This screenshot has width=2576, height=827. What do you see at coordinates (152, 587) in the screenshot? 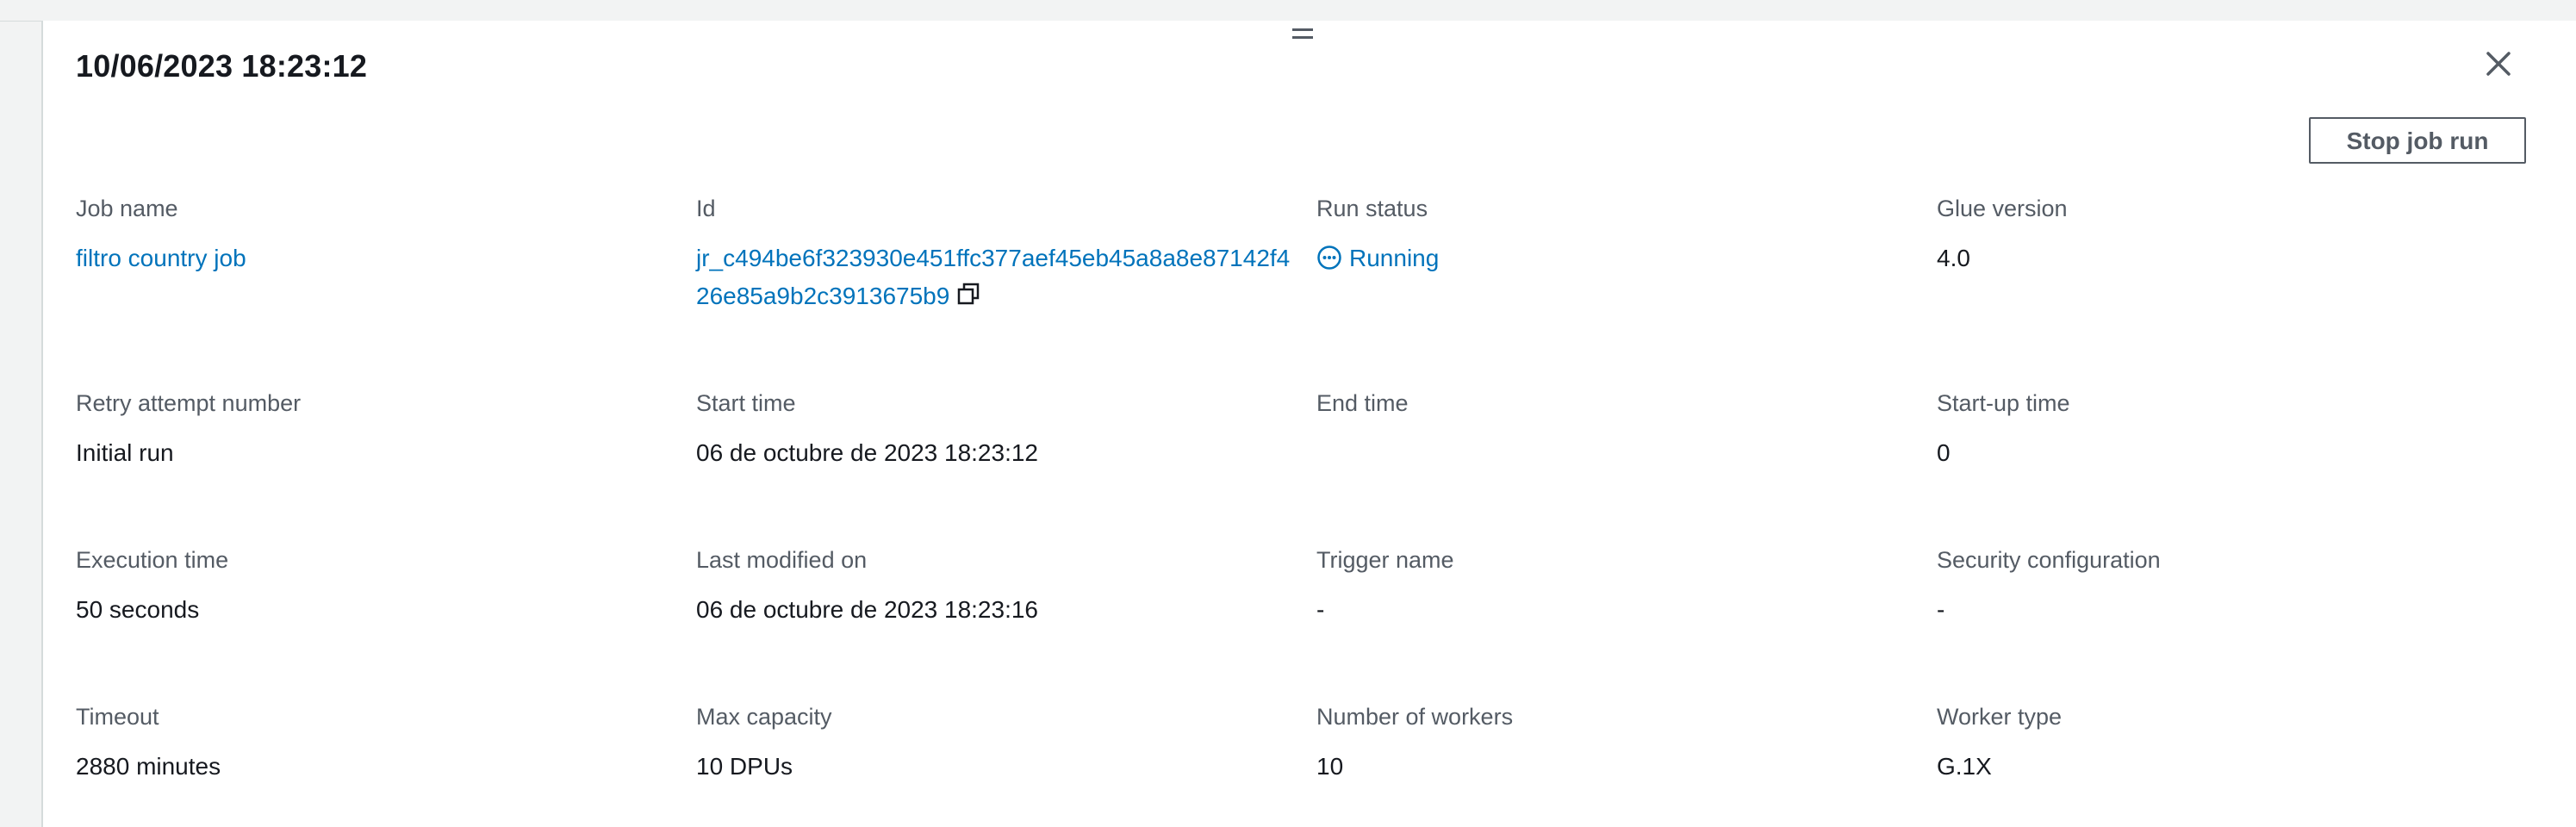
I see `execution-time-field: Execution time 50 seconds` at bounding box center [152, 587].